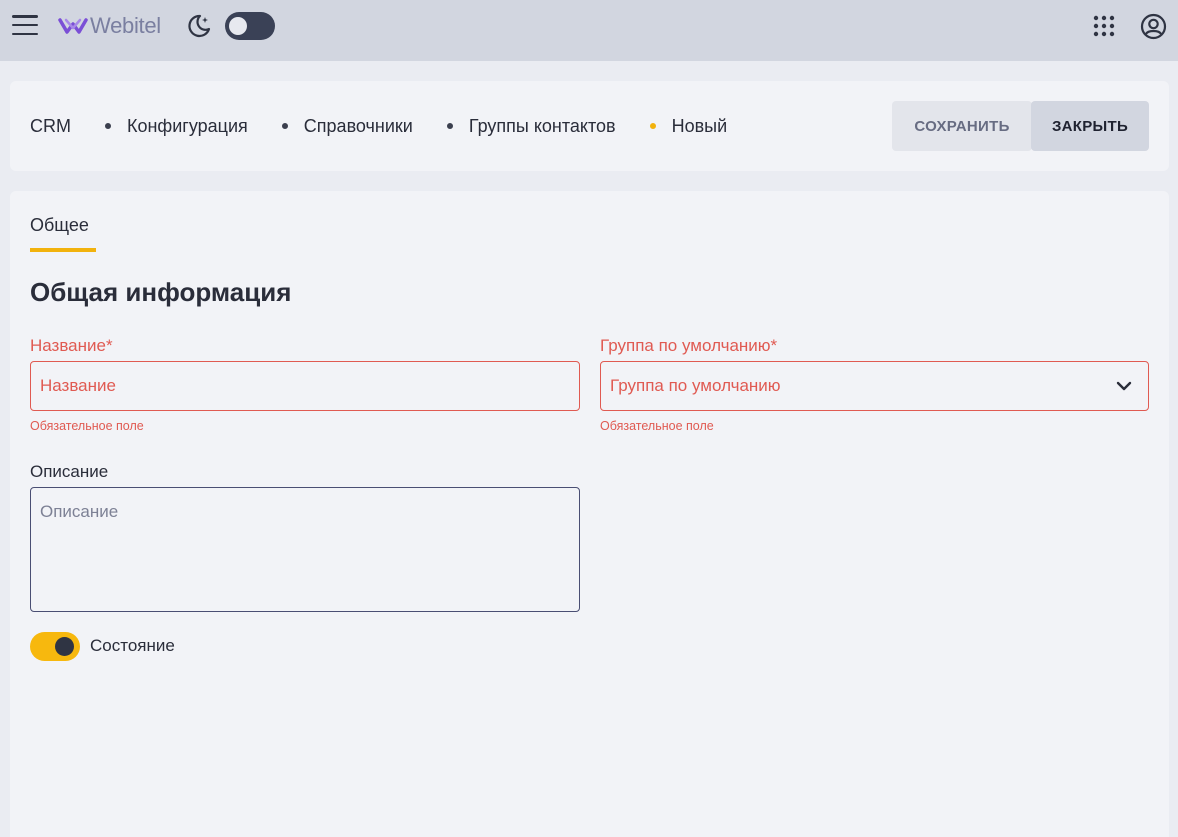 Image resolution: width=1178 pixels, height=837 pixels. Describe the element at coordinates (161, 292) in the screenshot. I see `section-title: Общая информация` at that location.